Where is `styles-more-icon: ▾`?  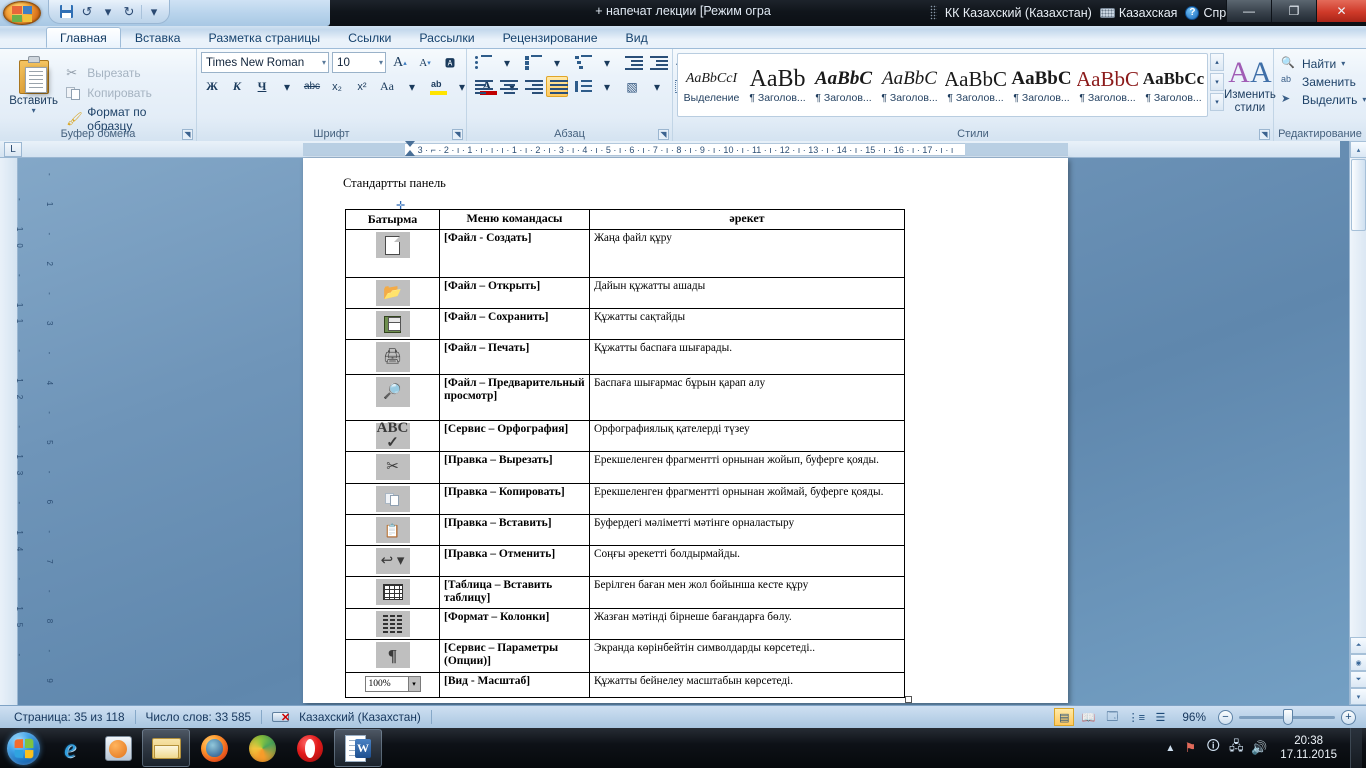
styles-more-icon: ▾ is located at coordinates (1217, 102).